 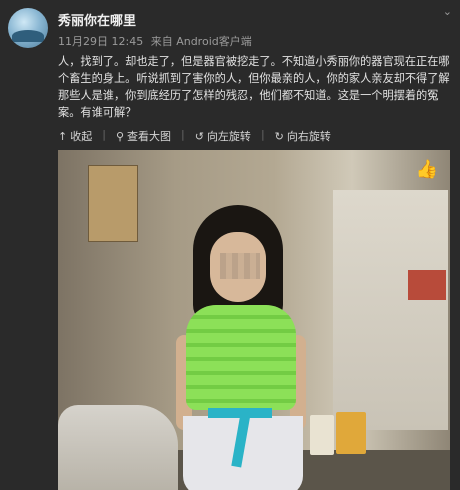 What do you see at coordinates (228, 136) in the screenshot?
I see `rotate-left-label: 向左旋转` at bounding box center [228, 136].